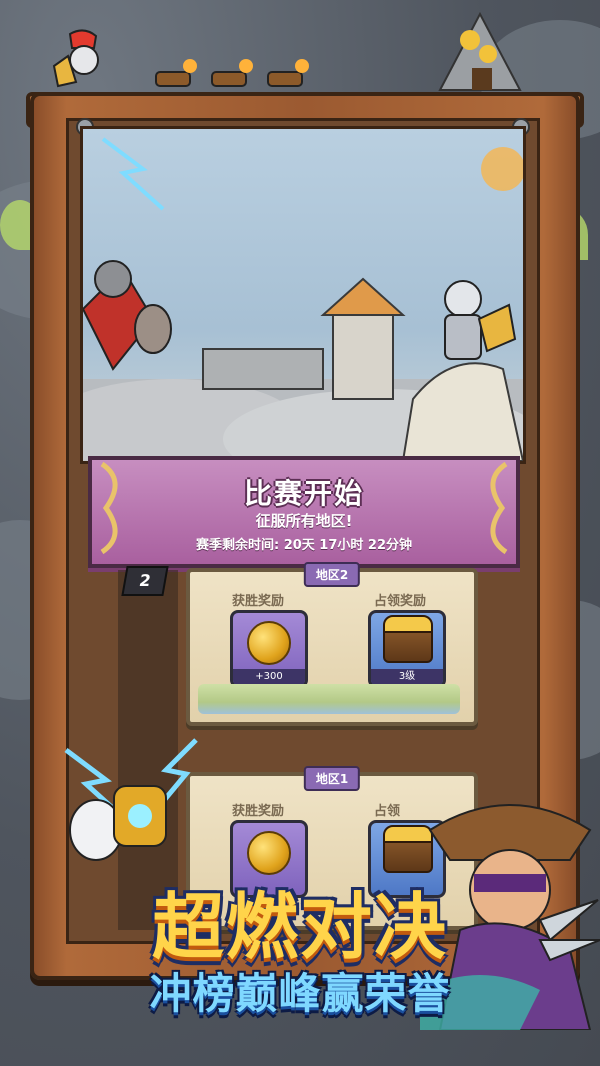  Describe the element at coordinates (332, 574) in the screenshot. I see `region-tag: 地区2` at that location.